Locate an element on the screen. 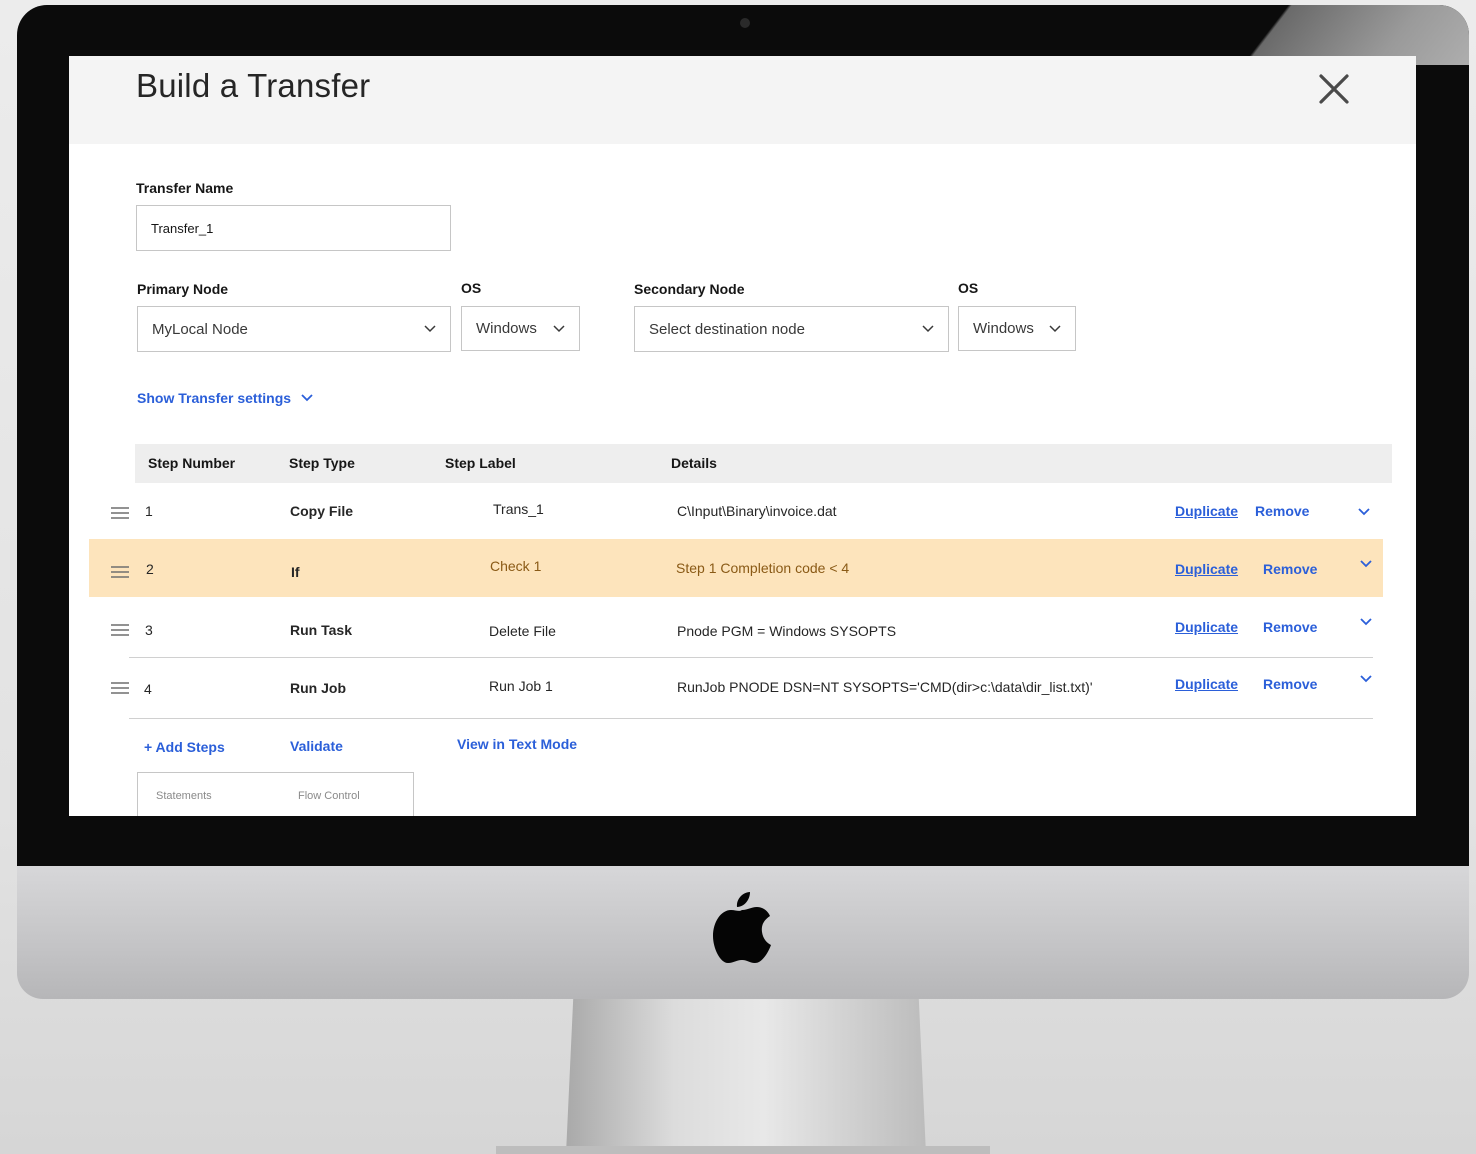 The height and width of the screenshot is (1154, 1476). column-step-type: Step Type is located at coordinates (322, 463).